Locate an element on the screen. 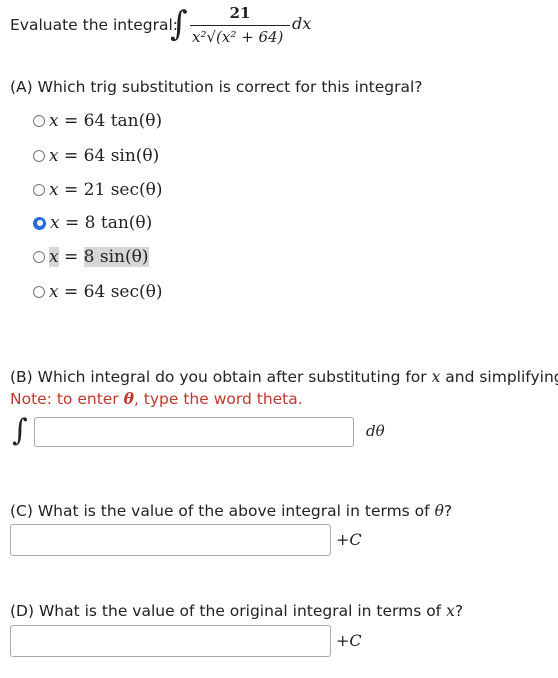 Image resolution: width=558 pixels, height=678 pixels. part-c-input is located at coordinates (170, 540).